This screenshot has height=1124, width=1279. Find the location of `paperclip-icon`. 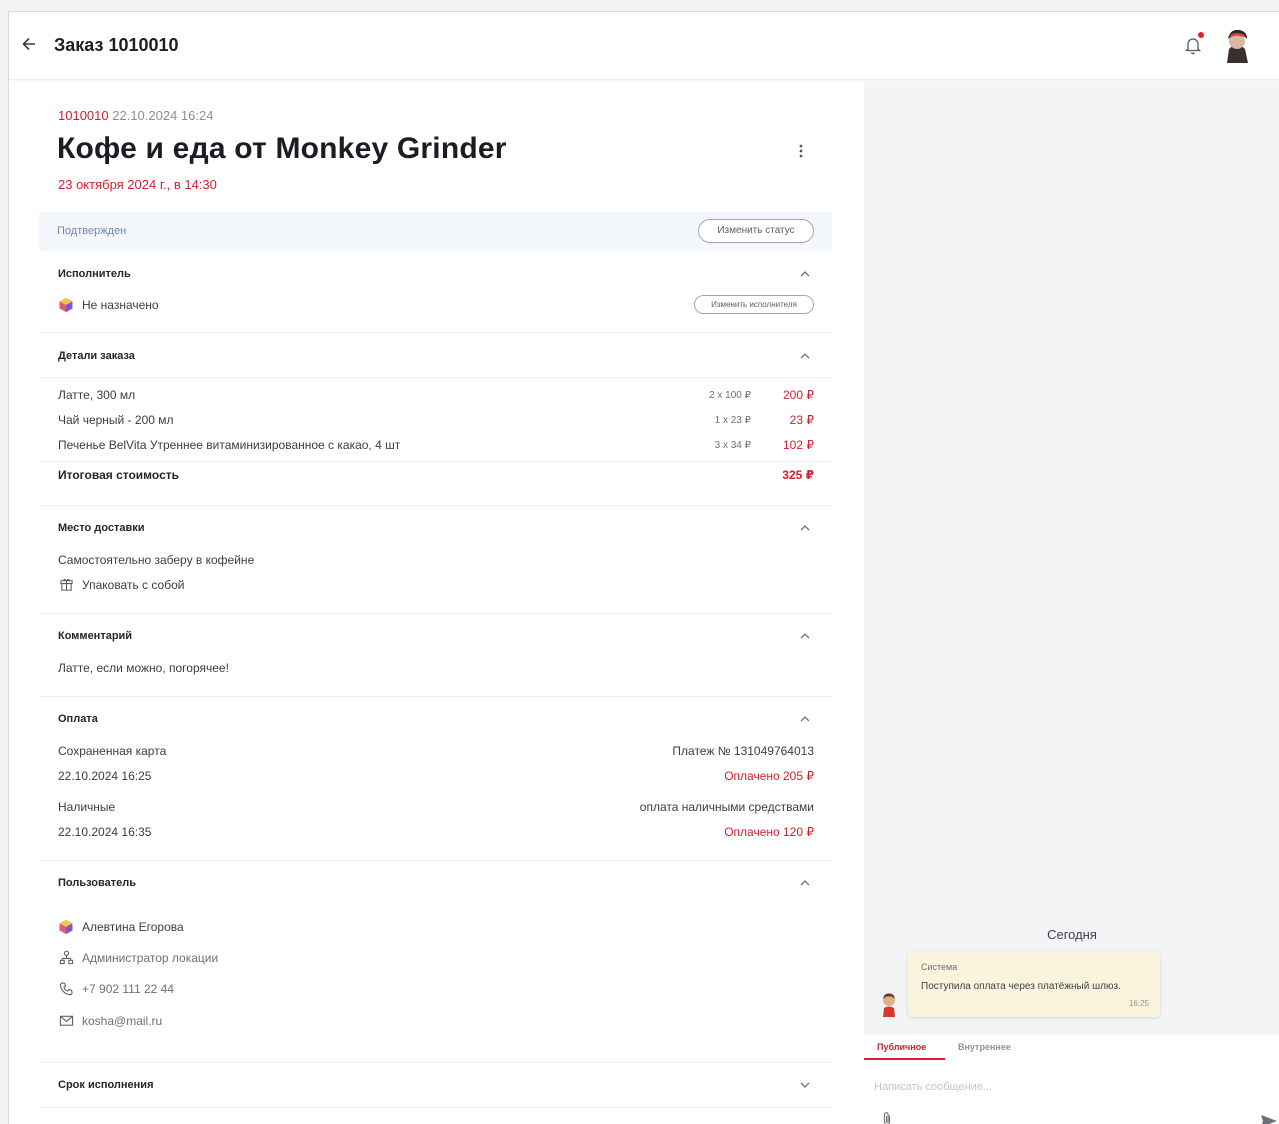

paperclip-icon is located at coordinates (887, 1117).